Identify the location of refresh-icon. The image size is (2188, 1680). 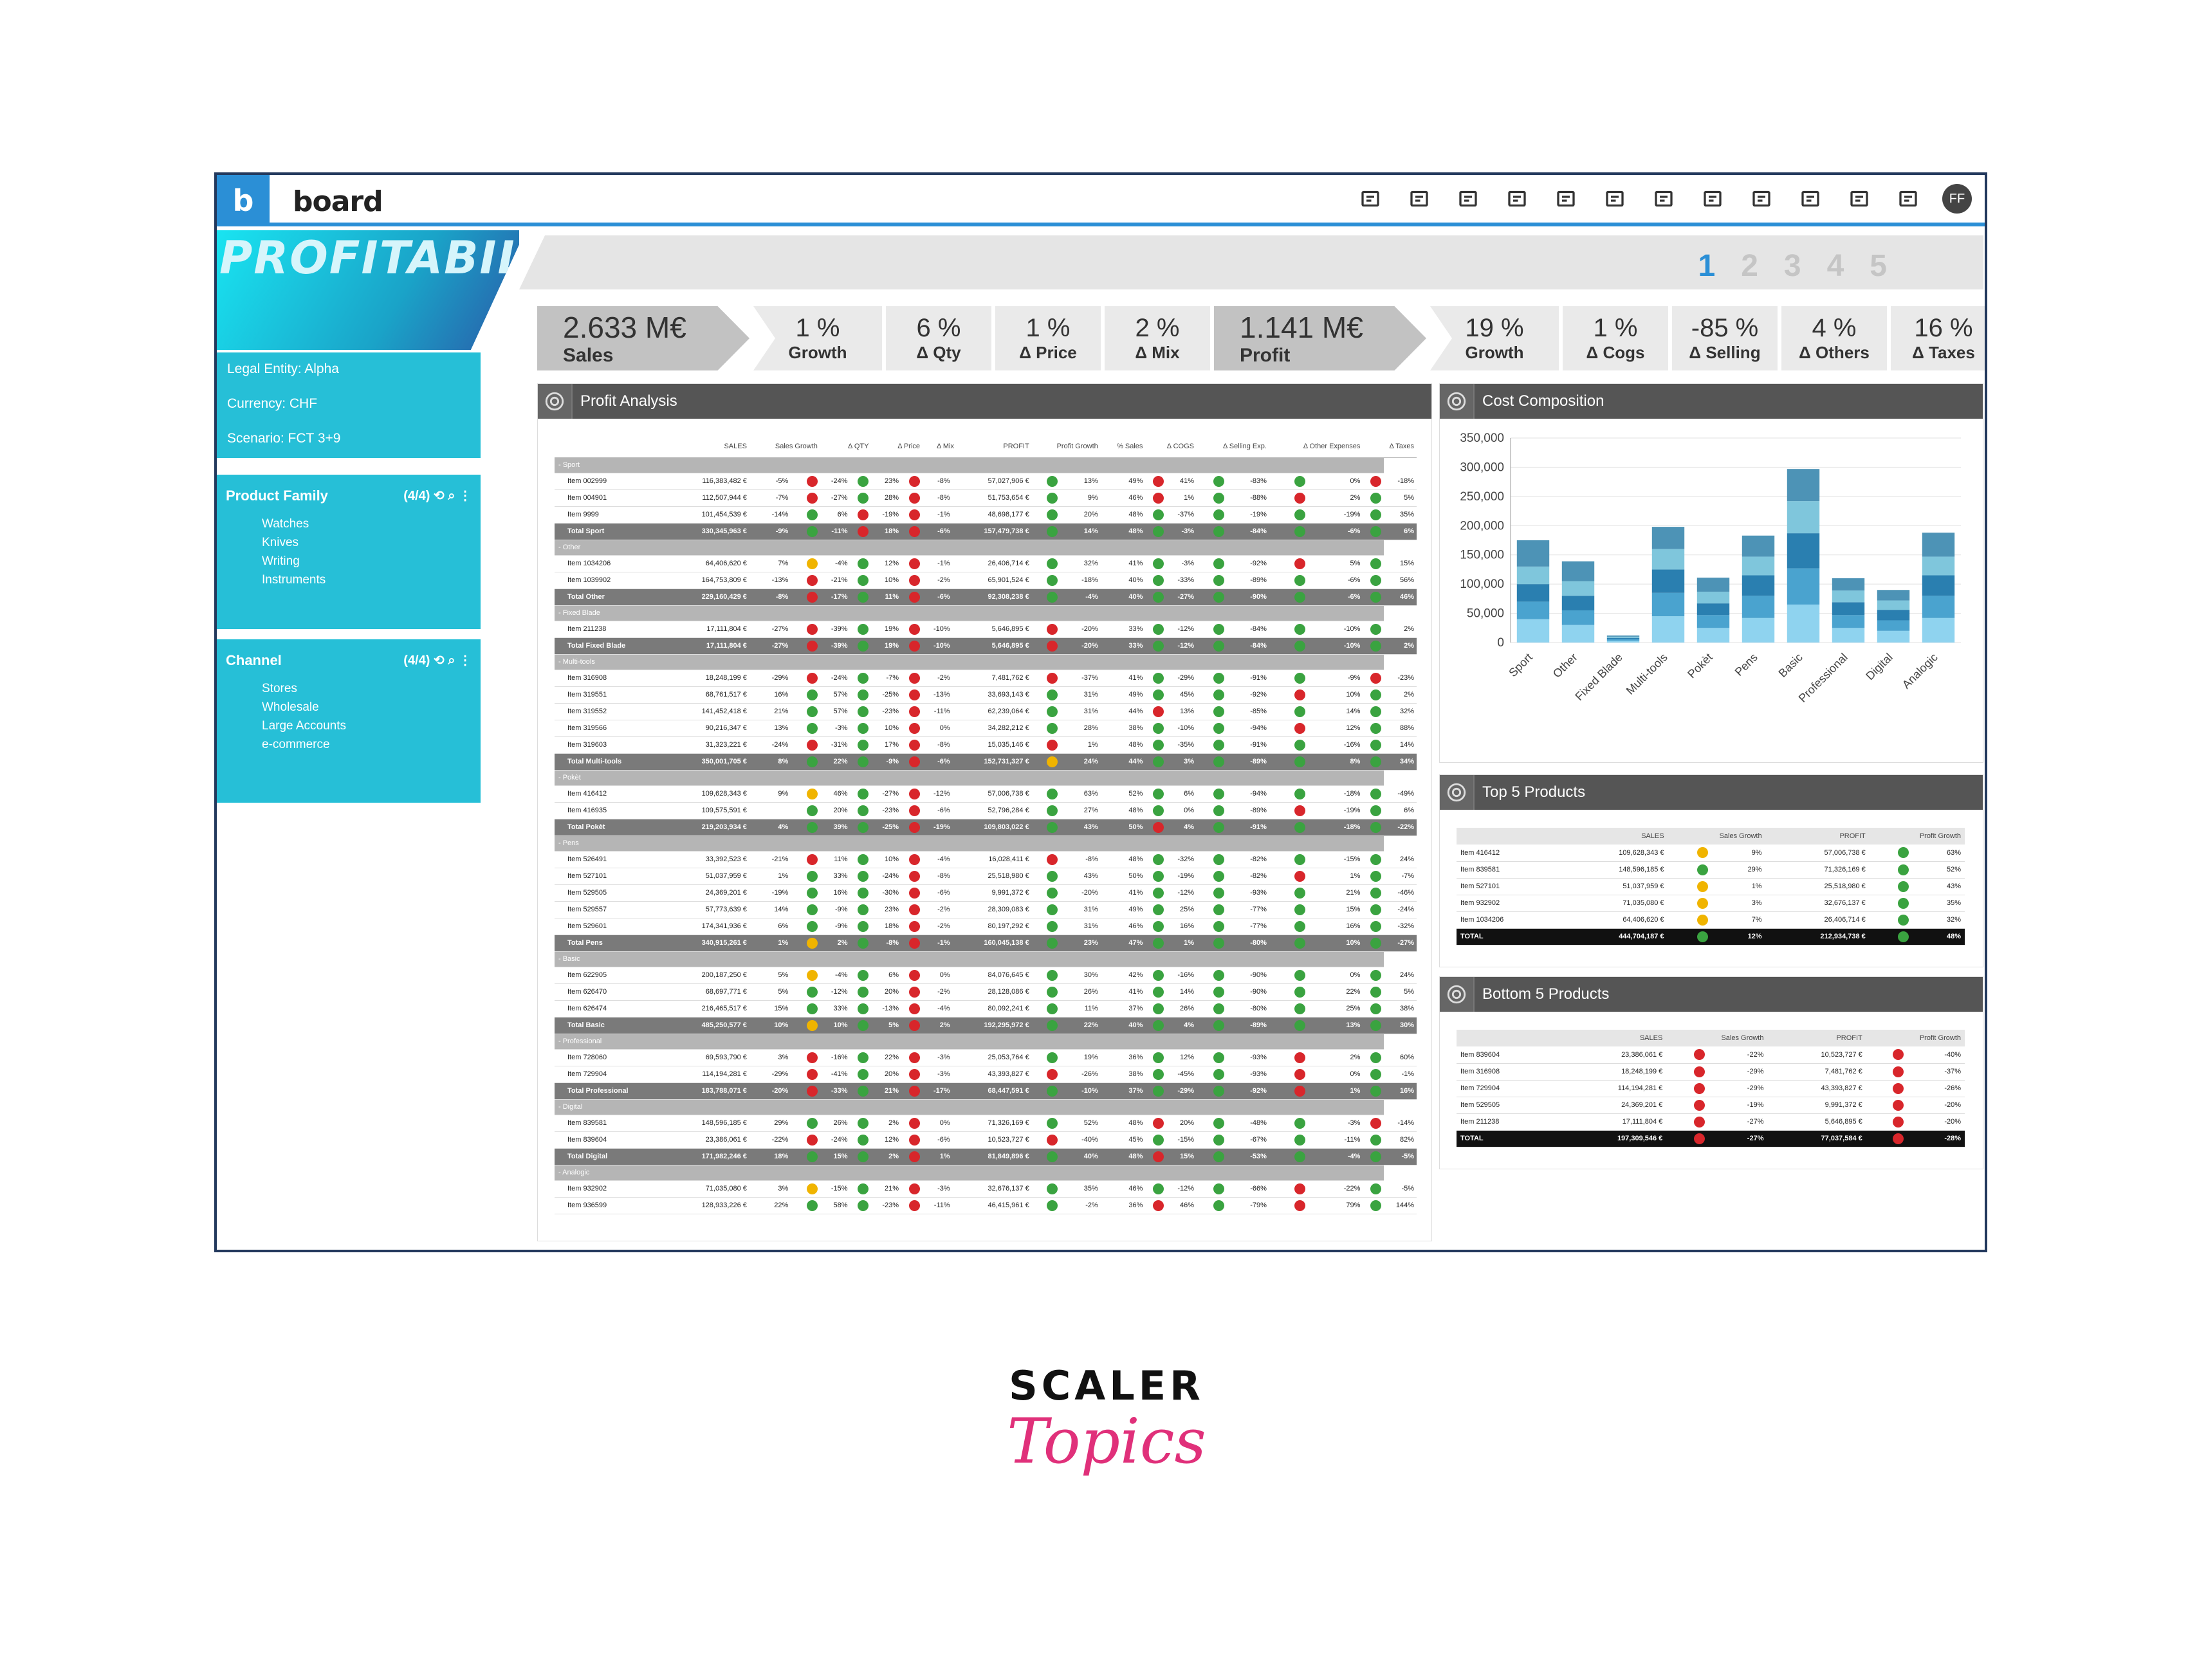
(1566, 199).